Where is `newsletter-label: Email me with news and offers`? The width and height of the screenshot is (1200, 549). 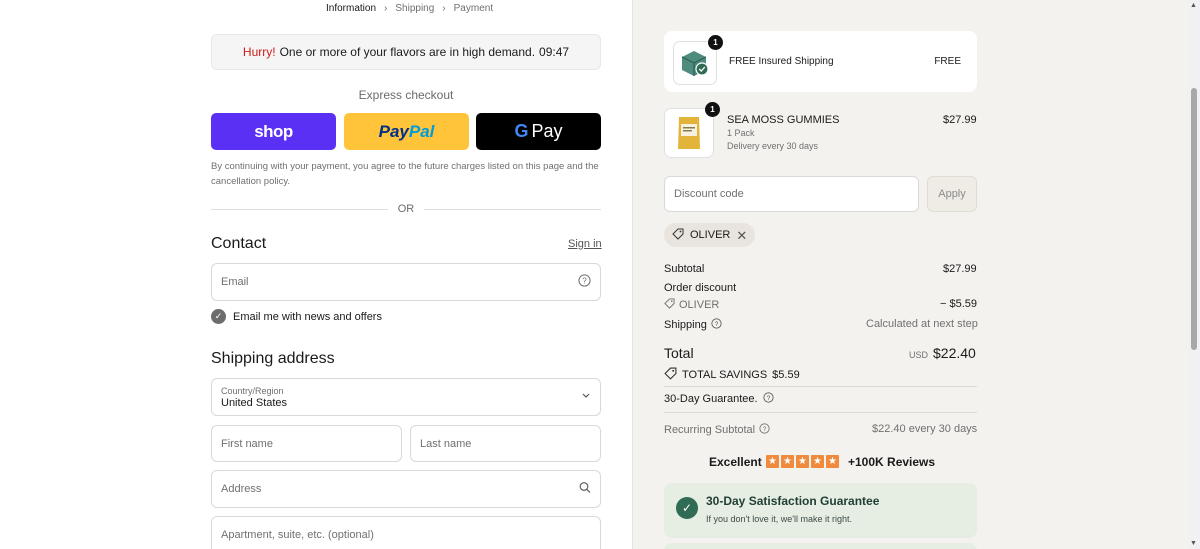 newsletter-label: Email me with news and offers is located at coordinates (307, 316).